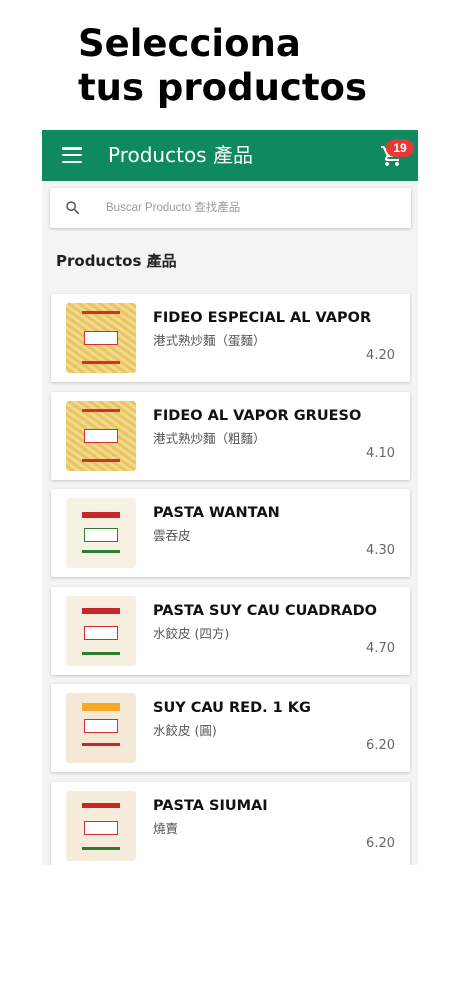 The height and width of the screenshot is (996, 460). What do you see at coordinates (230, 728) in the screenshot?
I see `product-card: SUY CAU RED. 1 KG 水餃皮 (圓) 6.20` at bounding box center [230, 728].